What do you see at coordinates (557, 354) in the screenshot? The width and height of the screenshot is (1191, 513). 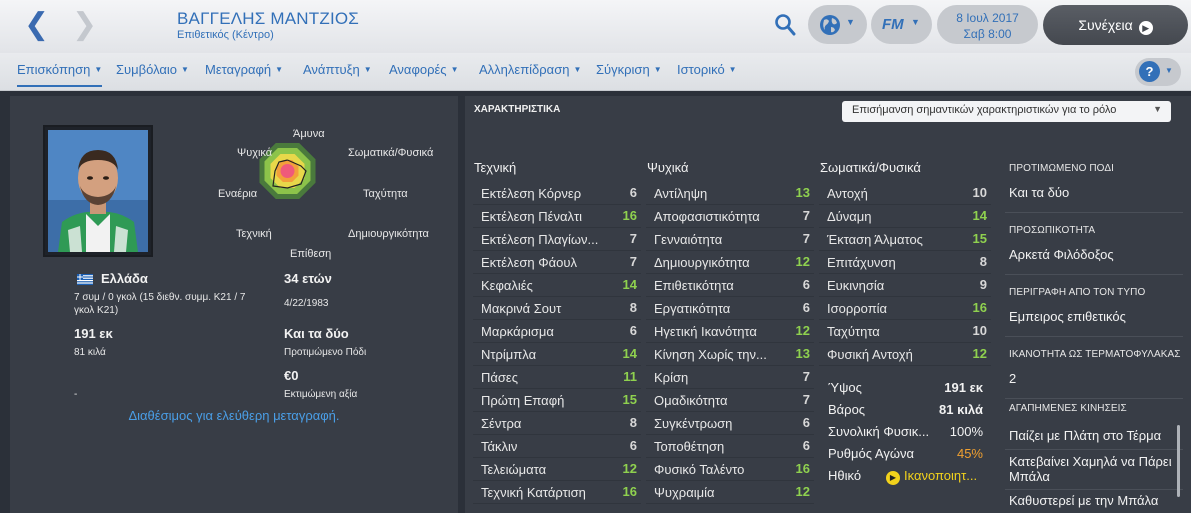 I see `attribute-row: Ντρίμπλα 14` at bounding box center [557, 354].